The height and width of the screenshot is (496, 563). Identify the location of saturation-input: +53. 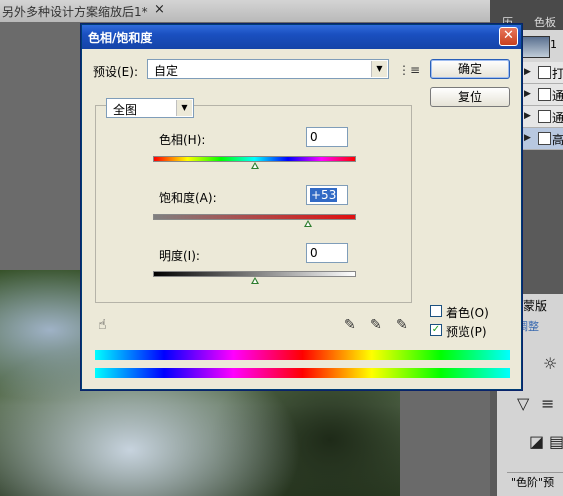
(327, 195).